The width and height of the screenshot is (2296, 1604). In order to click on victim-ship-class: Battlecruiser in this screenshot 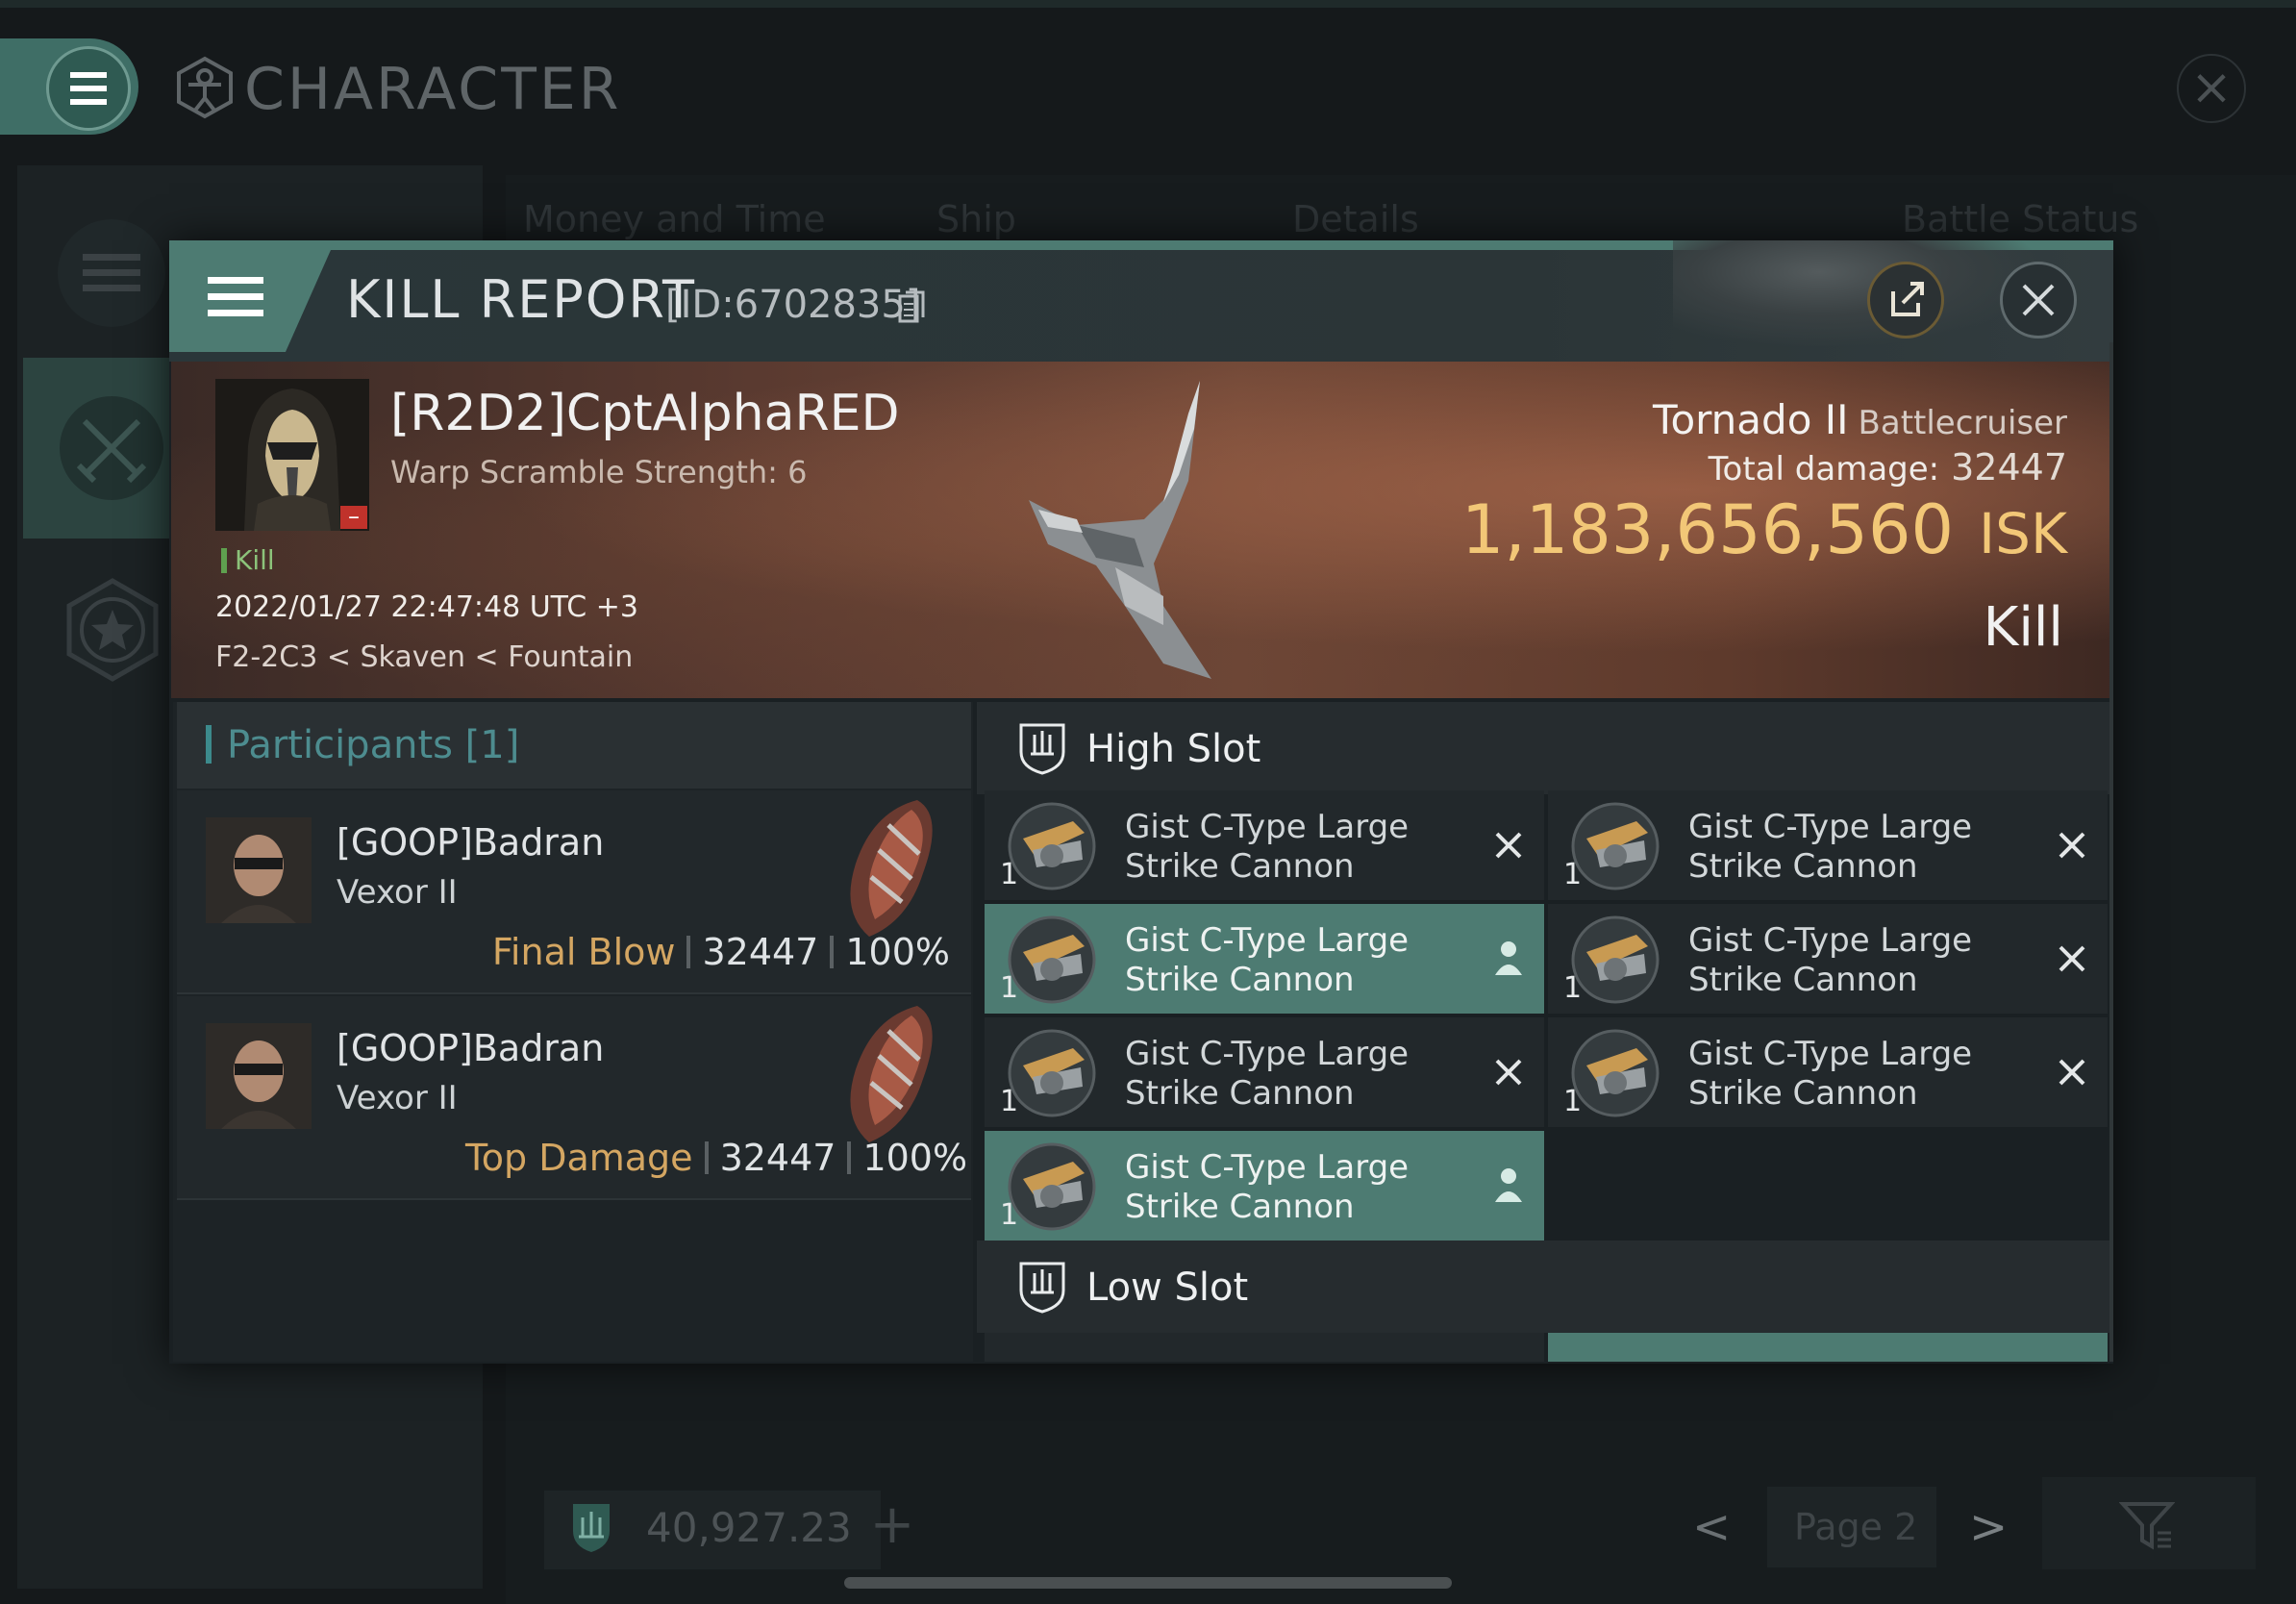, I will do `click(1962, 423)`.